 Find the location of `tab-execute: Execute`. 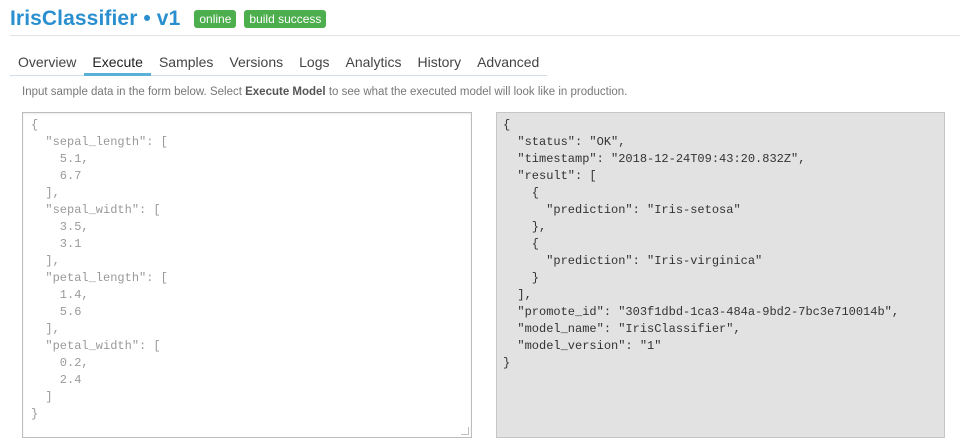

tab-execute: Execute is located at coordinates (117, 63).